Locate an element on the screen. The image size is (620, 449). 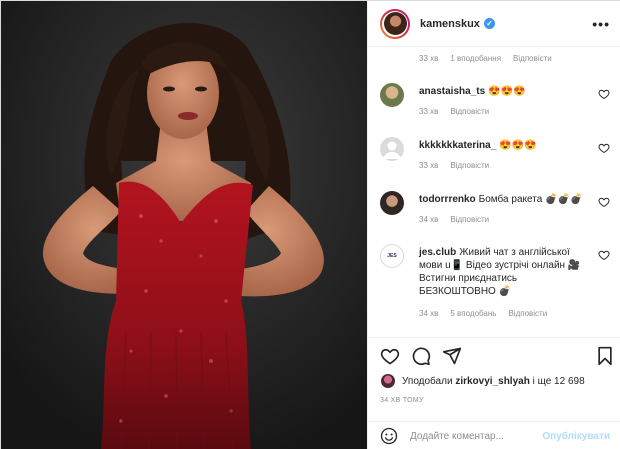
comment-content: Бомба ракета 💣💣💣 is located at coordinates (530, 199).